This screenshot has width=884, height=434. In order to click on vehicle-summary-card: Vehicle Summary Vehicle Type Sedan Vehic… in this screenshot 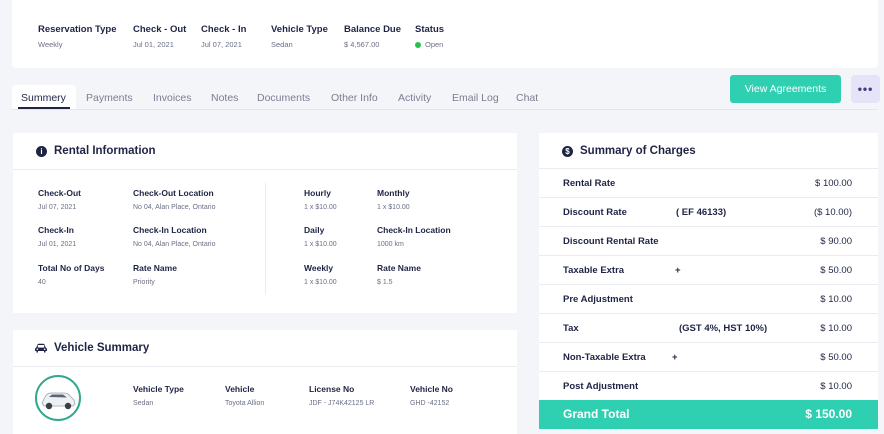, I will do `click(265, 382)`.